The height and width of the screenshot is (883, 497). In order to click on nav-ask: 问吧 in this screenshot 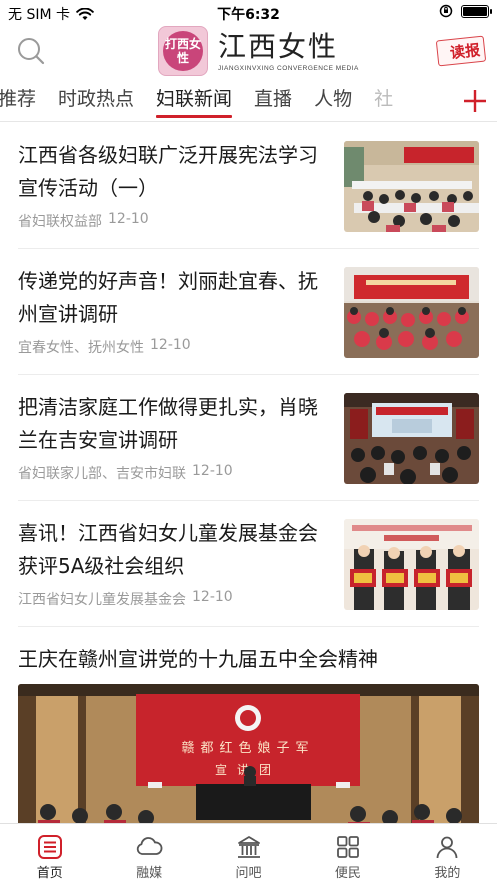, I will do `click(248, 853)`.